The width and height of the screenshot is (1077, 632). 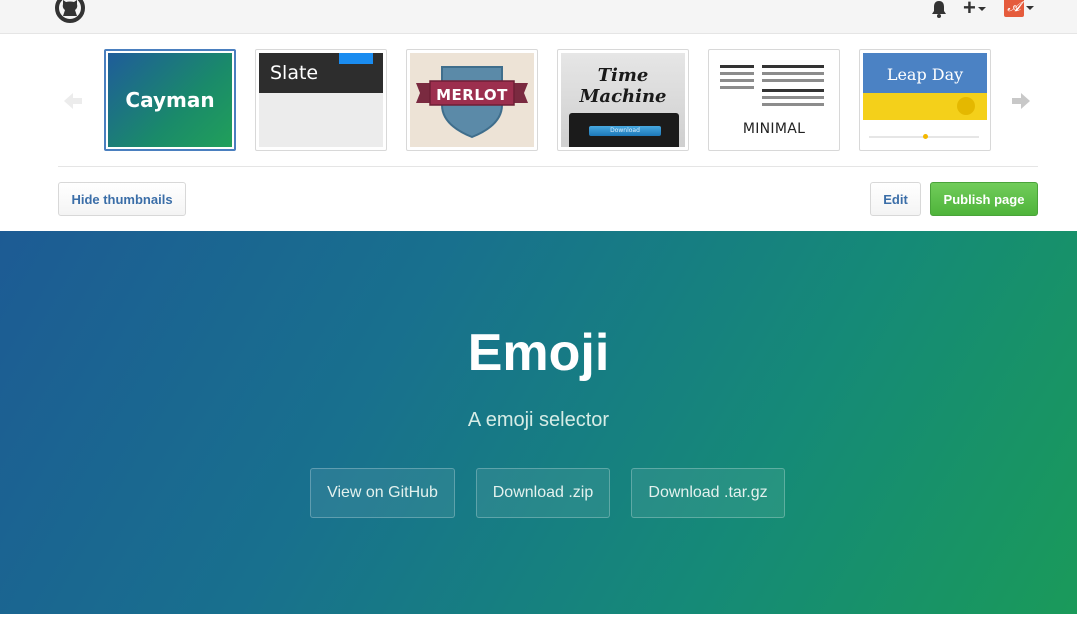 I want to click on theme-label: MERLOT, so click(x=472, y=95).